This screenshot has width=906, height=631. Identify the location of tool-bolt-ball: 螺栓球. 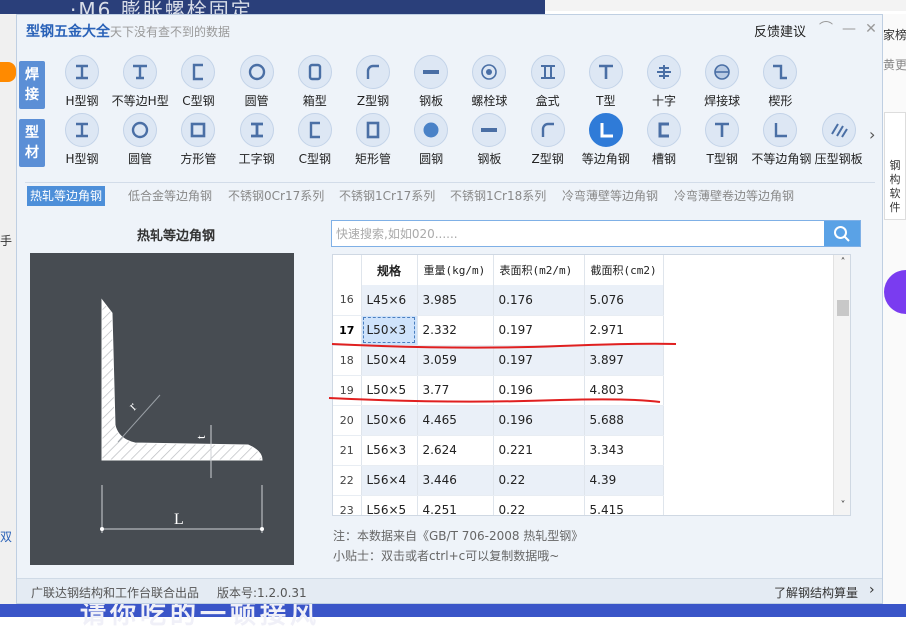
(489, 84).